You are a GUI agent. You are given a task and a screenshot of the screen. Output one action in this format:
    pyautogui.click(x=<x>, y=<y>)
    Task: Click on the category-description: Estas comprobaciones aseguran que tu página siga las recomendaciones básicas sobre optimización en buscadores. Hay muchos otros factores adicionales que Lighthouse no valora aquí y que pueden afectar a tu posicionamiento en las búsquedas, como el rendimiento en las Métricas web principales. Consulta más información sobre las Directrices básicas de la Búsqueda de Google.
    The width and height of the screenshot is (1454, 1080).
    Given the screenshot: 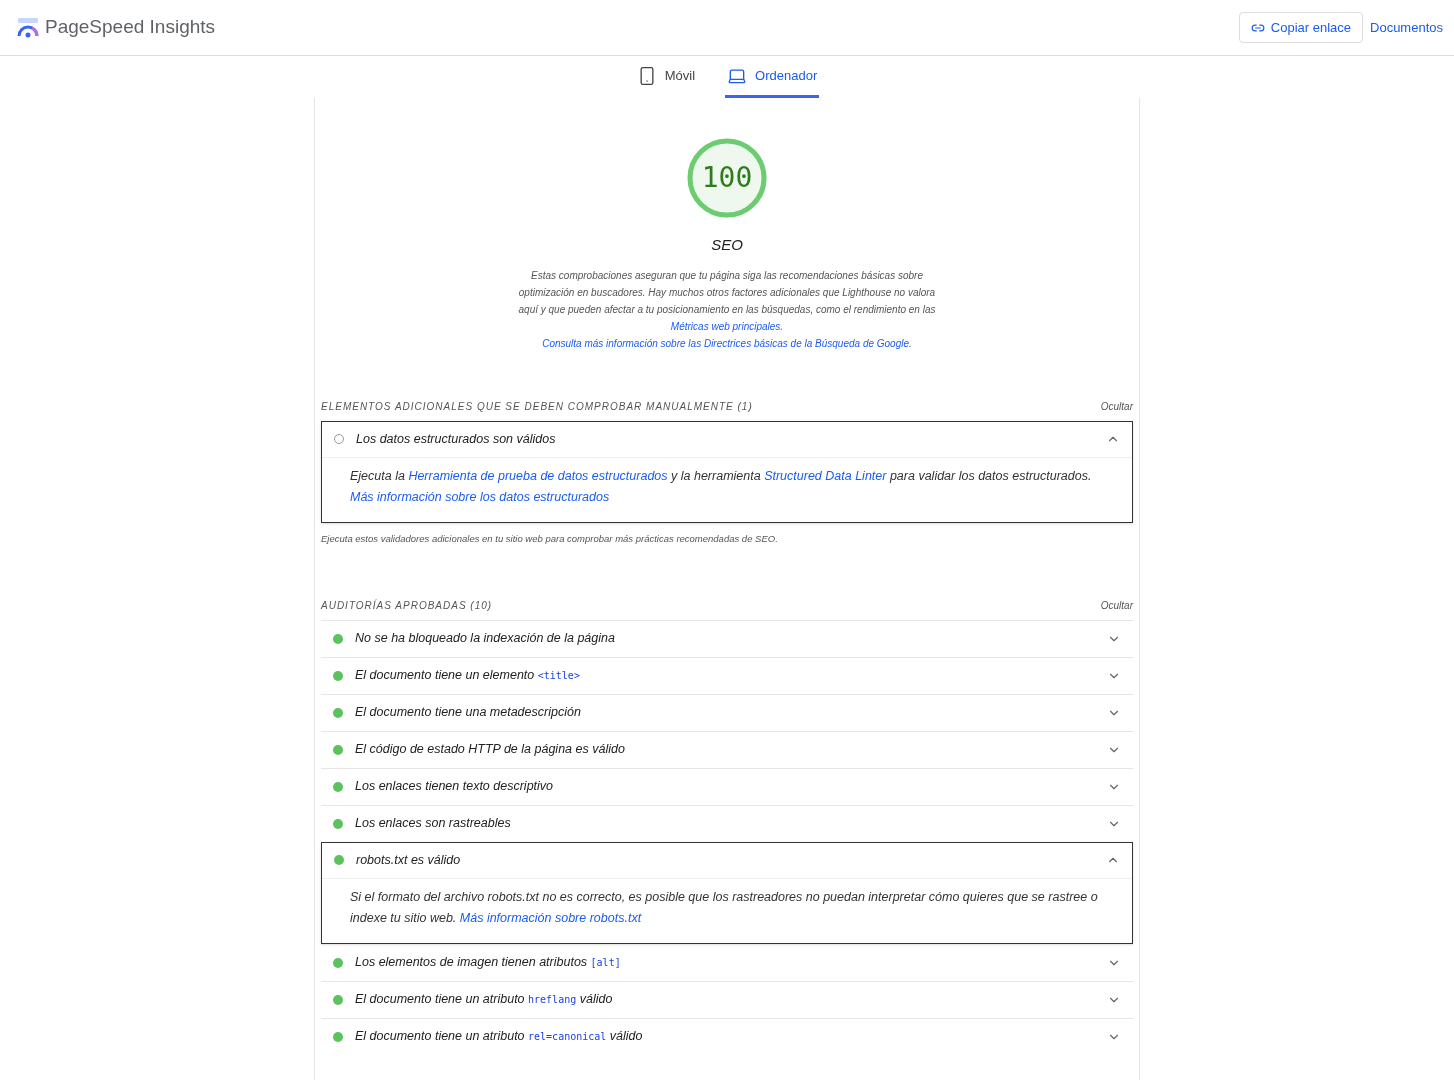 What is the action you would take?
    pyautogui.click(x=727, y=309)
    